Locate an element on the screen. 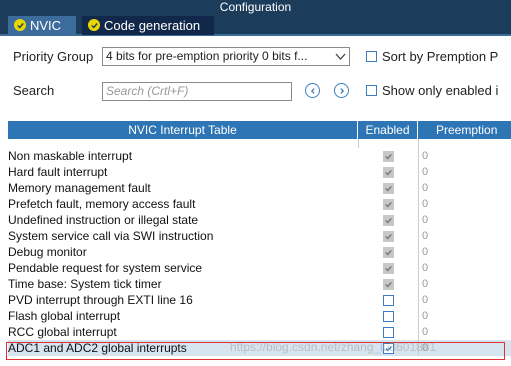 Image resolution: width=511 pixels, height=366 pixels. table-row: Prefetch fault, memory access fault 0 is located at coordinates (259, 204).